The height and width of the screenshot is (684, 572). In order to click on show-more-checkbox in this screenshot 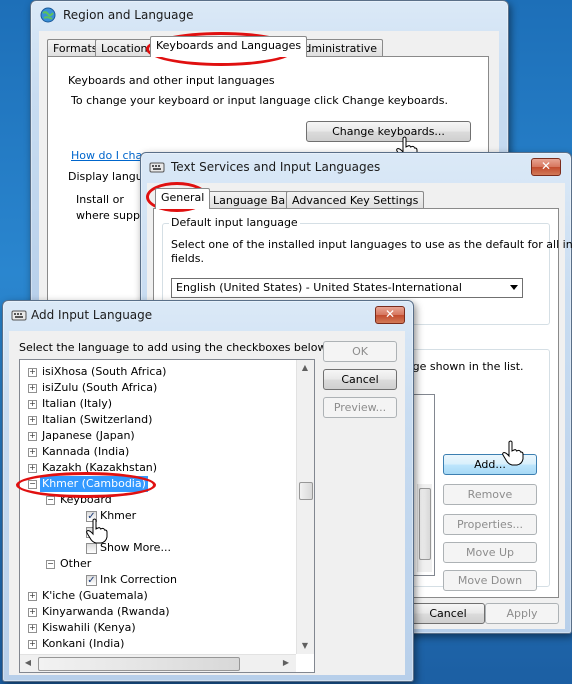, I will do `click(91, 548)`.